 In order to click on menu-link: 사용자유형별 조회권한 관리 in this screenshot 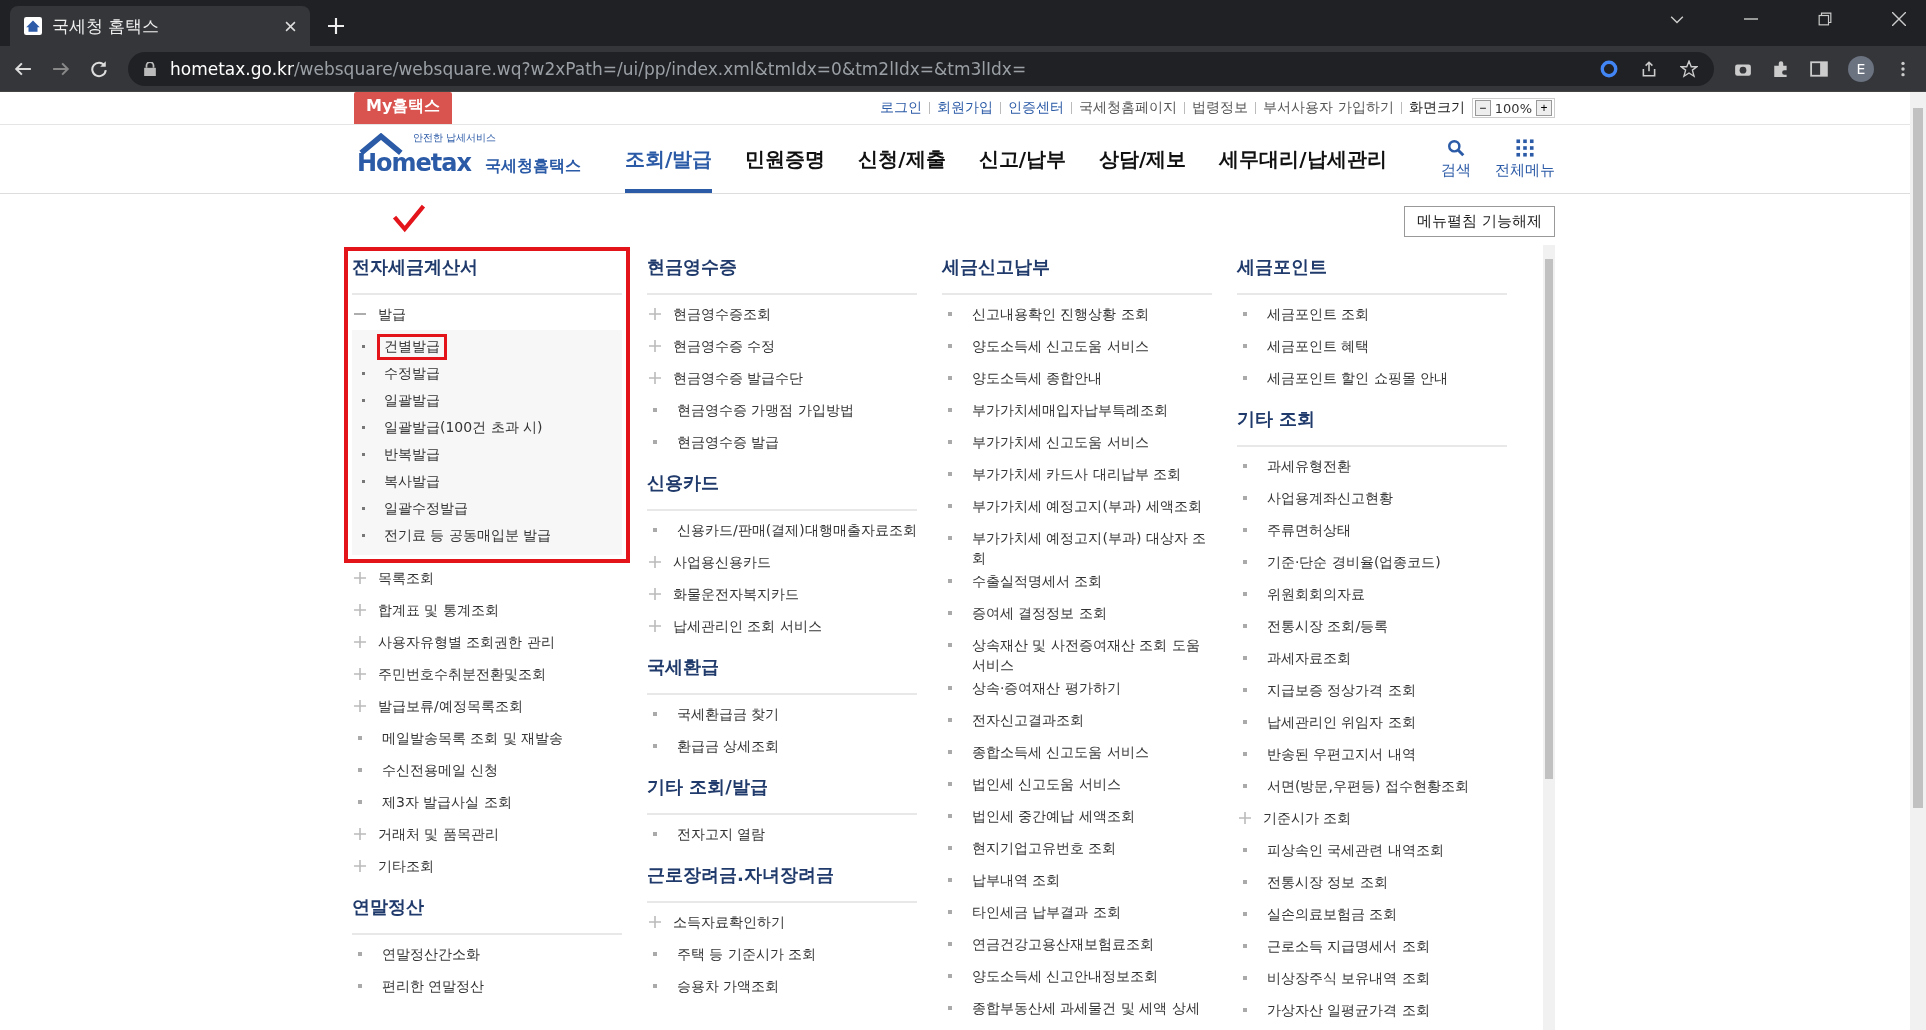, I will do `click(466, 642)`.